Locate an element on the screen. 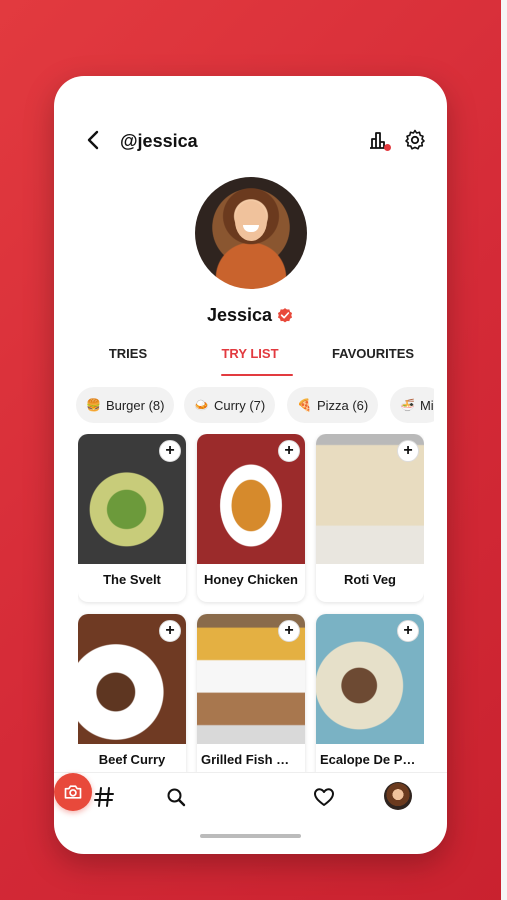 This screenshot has width=507, height=900. tab-favourites: FAVOURITES is located at coordinates (373, 353).